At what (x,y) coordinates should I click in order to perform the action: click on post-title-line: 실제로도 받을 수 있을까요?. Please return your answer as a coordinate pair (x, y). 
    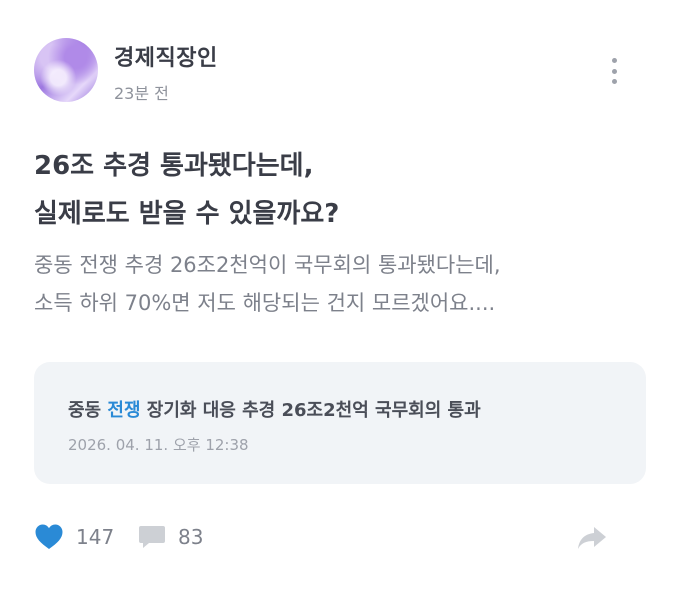
    Looking at the image, I should click on (187, 214).